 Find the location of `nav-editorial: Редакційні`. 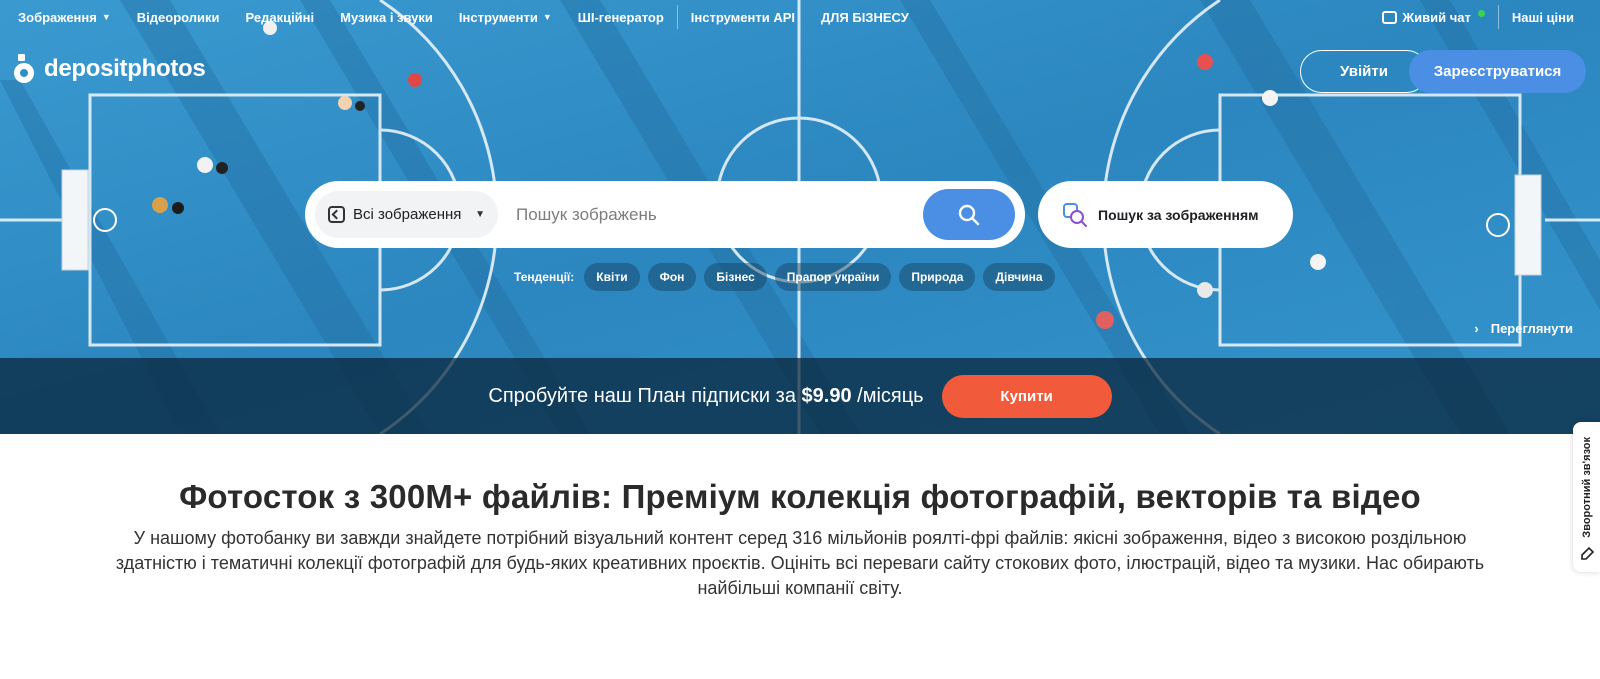

nav-editorial: Редакційні is located at coordinates (280, 17).